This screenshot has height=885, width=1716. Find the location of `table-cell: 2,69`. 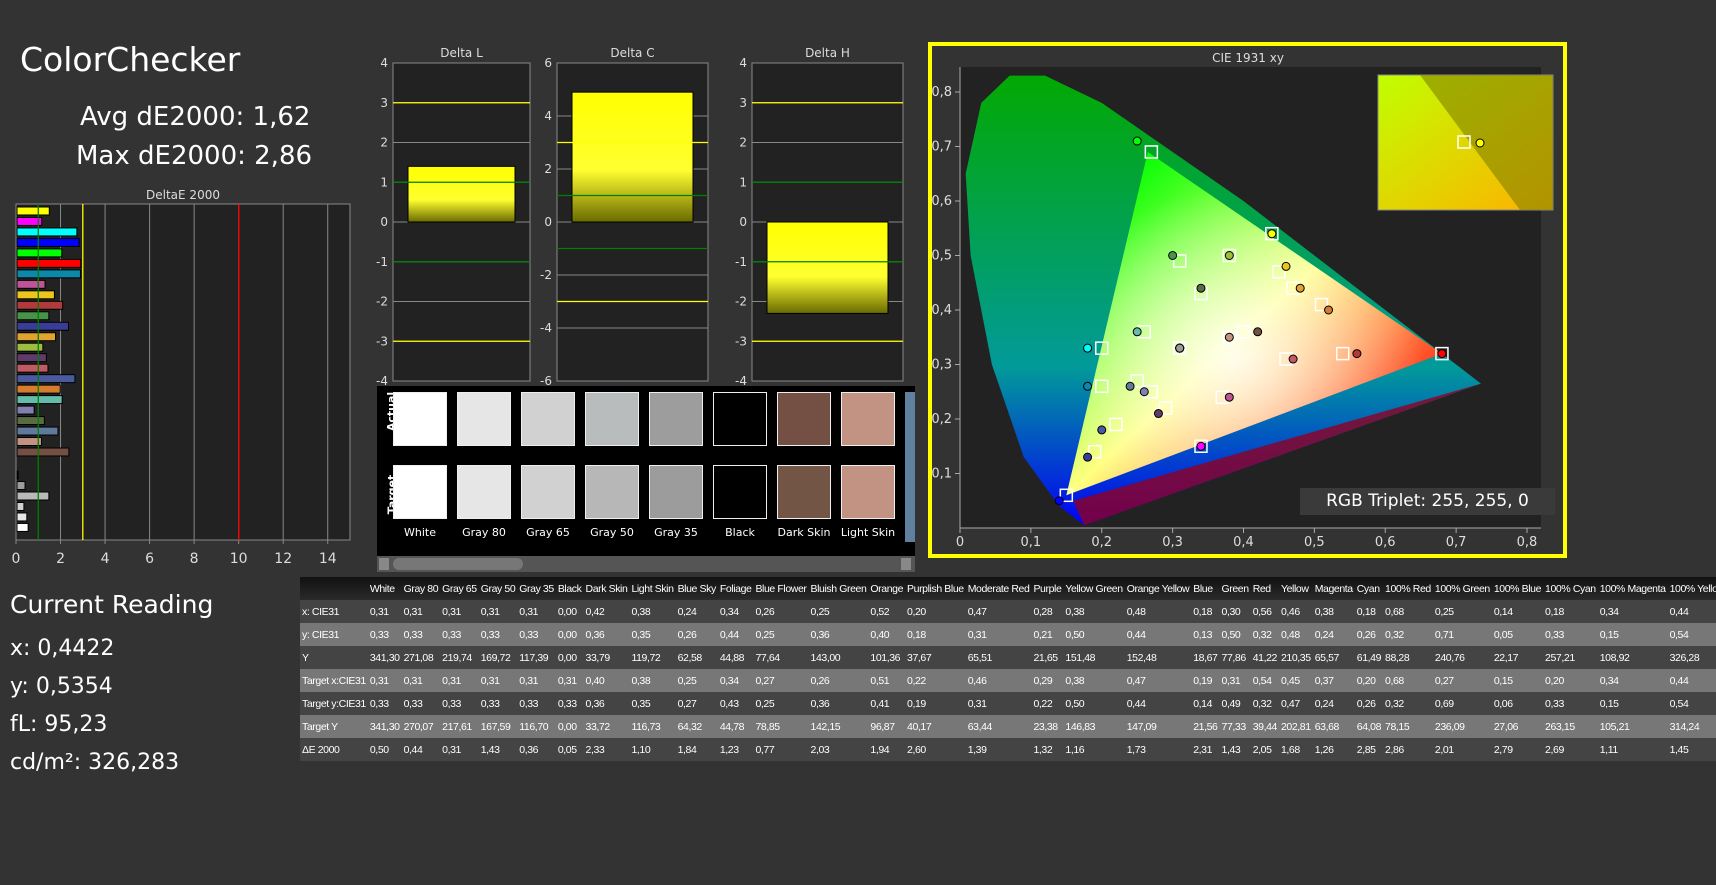

table-cell: 2,69 is located at coordinates (1554, 749).